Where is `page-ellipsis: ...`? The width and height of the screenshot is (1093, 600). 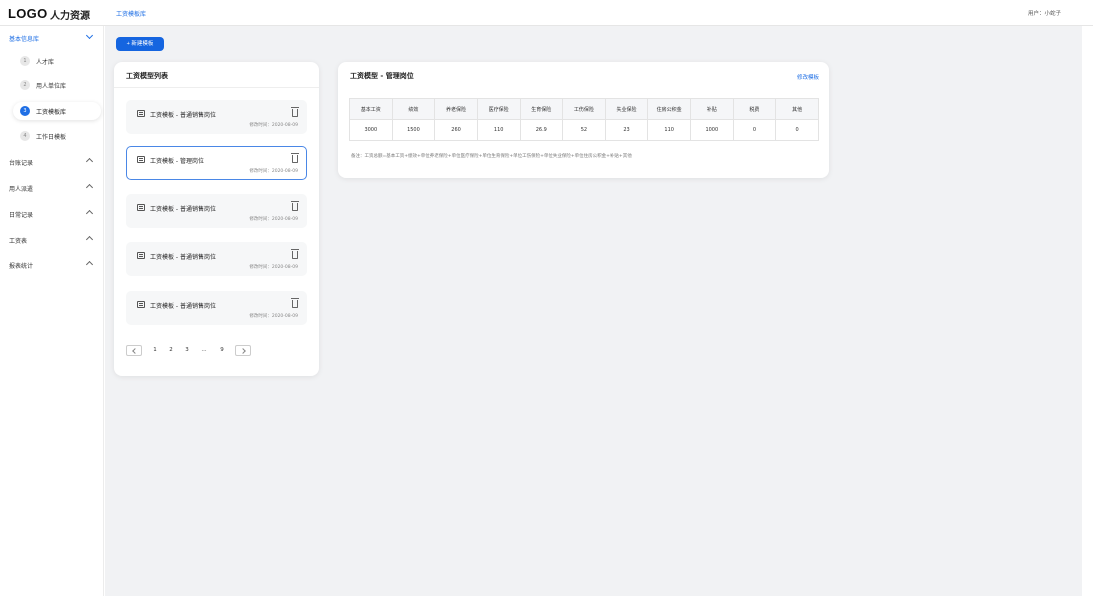
page-ellipsis: ... is located at coordinates (204, 350).